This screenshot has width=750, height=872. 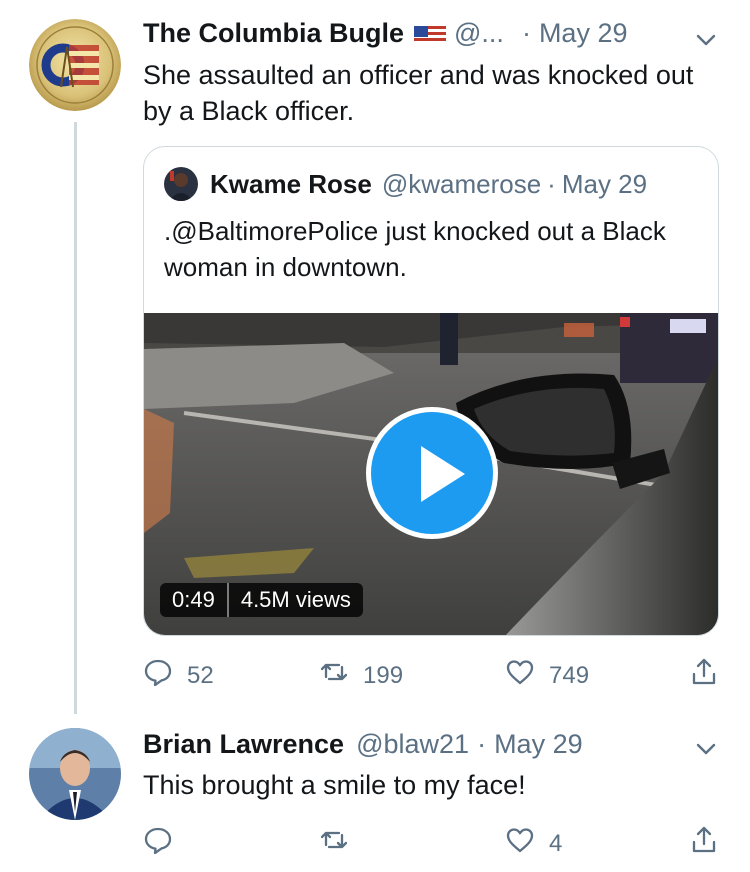 What do you see at coordinates (430, 33) in the screenshot?
I see `us-flag-icon` at bounding box center [430, 33].